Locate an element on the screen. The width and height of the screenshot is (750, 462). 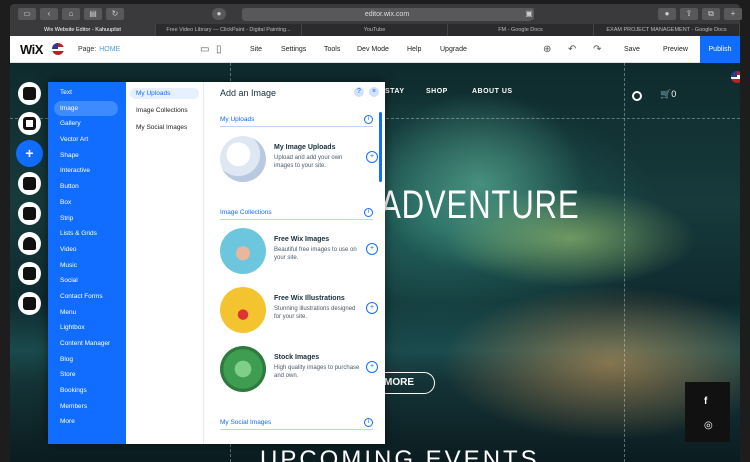
cart-icon: 🛒0 is located at coordinates (668, 94).